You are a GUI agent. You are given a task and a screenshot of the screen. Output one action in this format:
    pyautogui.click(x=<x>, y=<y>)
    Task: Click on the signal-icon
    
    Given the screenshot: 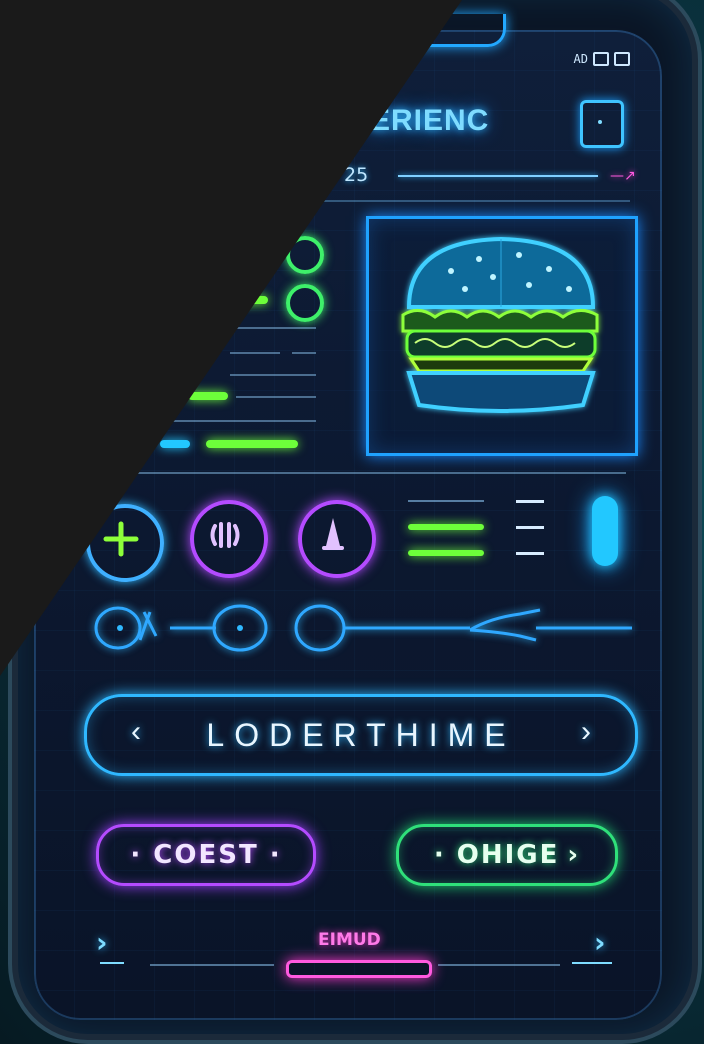 What is the action you would take?
    pyautogui.click(x=622, y=59)
    